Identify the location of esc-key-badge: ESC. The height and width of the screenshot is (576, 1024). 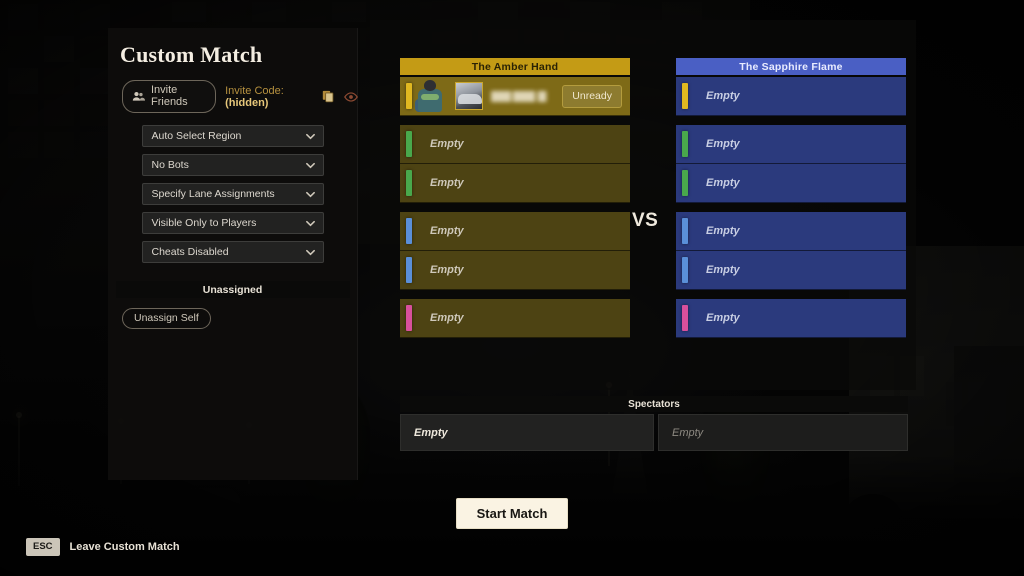
(43, 547).